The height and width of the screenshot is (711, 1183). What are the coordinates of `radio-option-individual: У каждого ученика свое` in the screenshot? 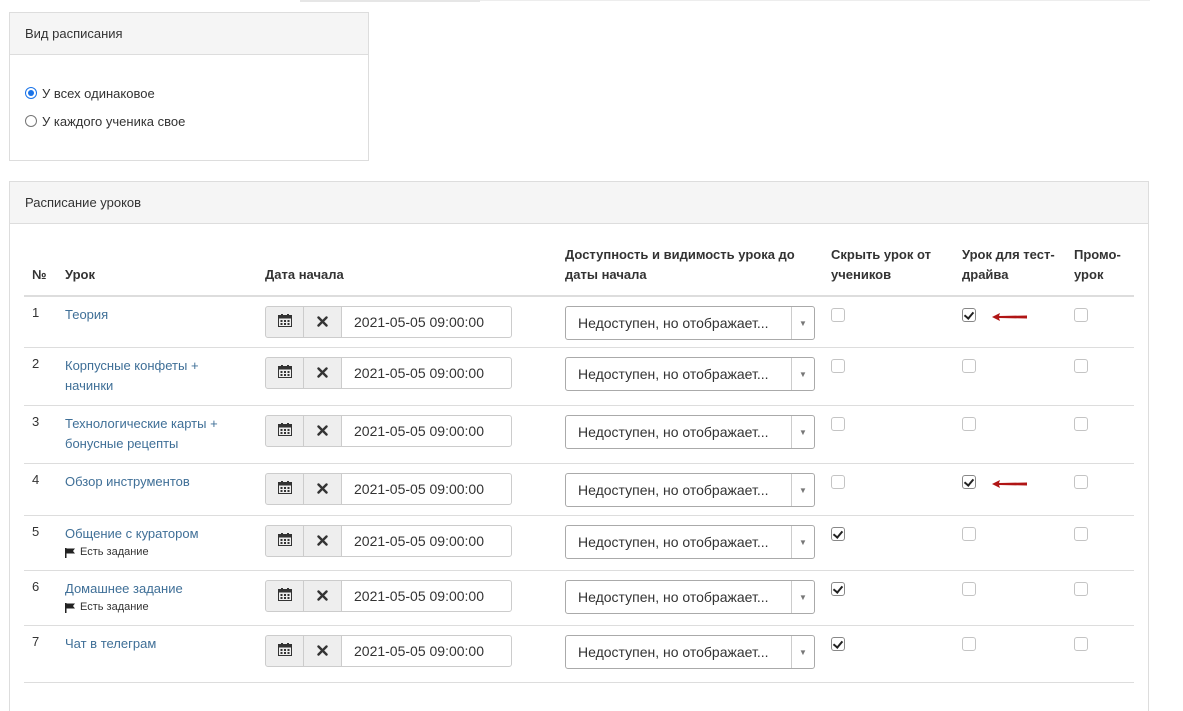 It's located at (196, 121).